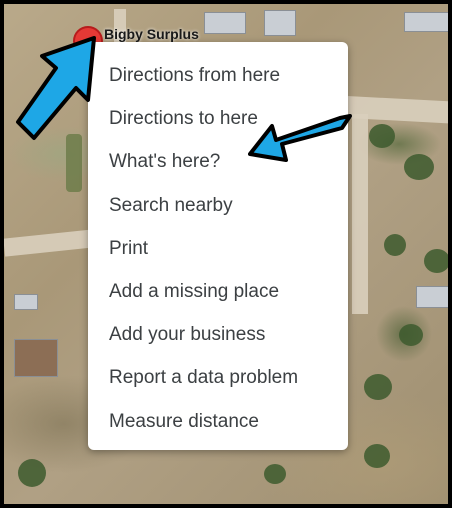 The height and width of the screenshot is (508, 452). I want to click on whats-here-pointer-arrow-icon, so click(300, 138).